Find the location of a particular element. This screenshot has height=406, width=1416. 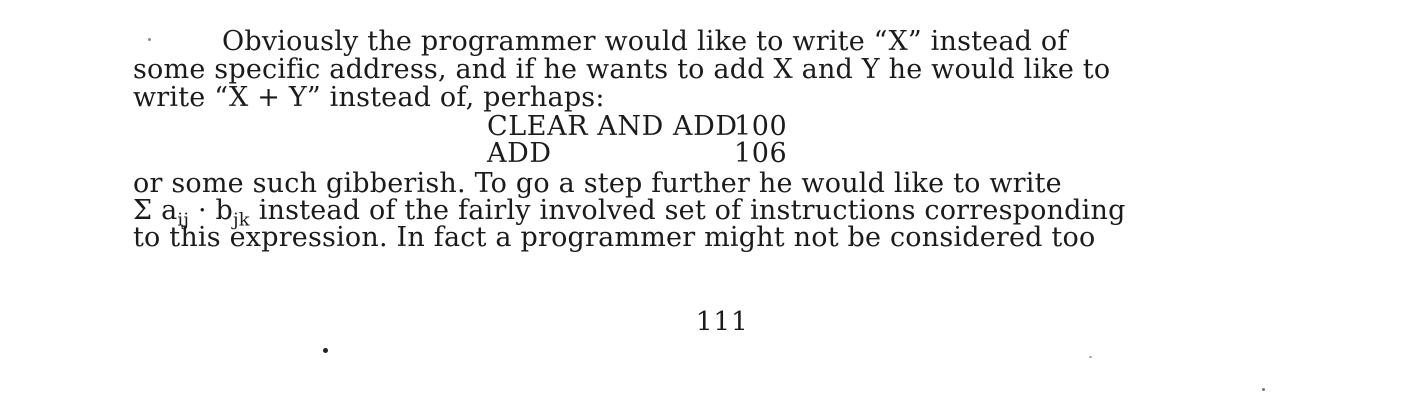

code-op-2: ADD is located at coordinates (519, 153).